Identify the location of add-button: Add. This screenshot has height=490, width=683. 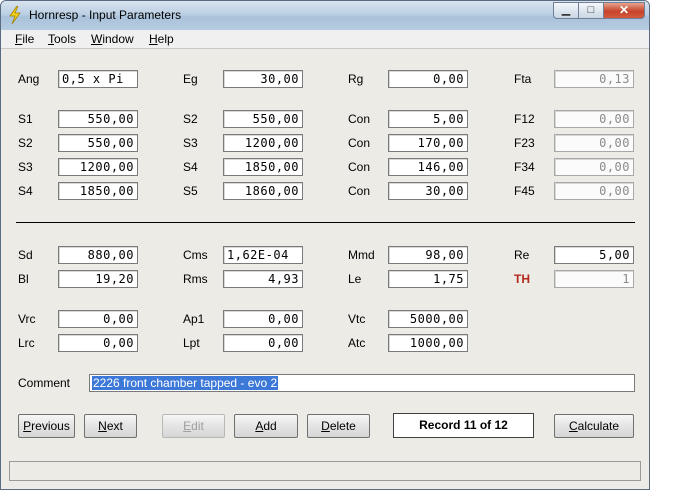
(266, 426).